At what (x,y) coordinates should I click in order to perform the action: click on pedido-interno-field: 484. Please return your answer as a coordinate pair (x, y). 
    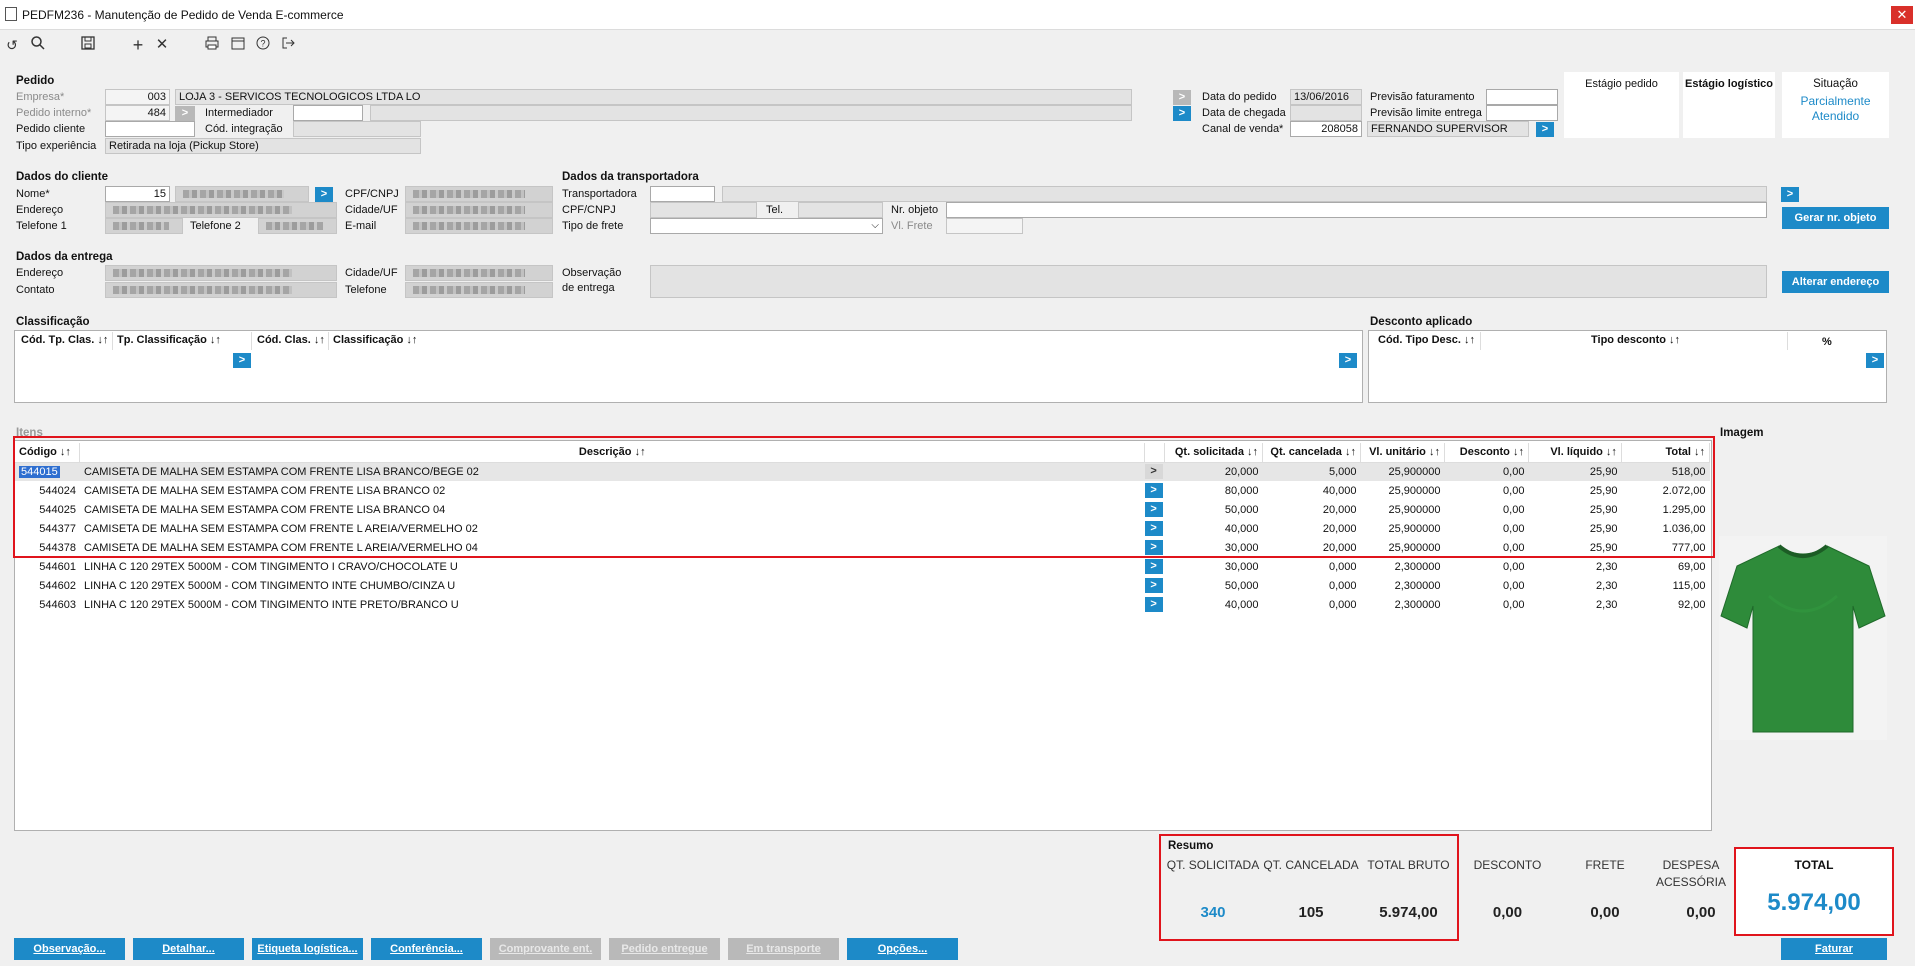
    Looking at the image, I should click on (137, 113).